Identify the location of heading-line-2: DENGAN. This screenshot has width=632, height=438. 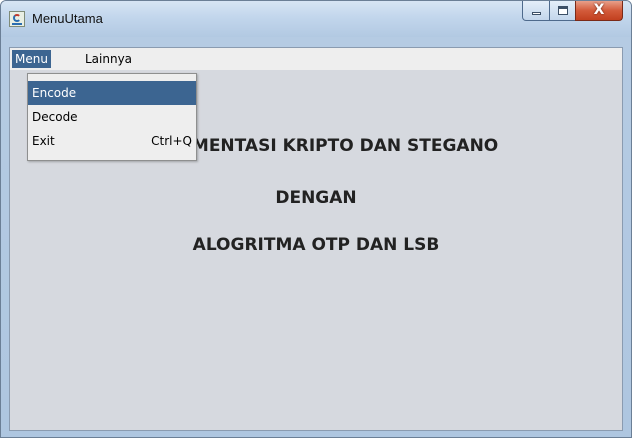
(316, 198).